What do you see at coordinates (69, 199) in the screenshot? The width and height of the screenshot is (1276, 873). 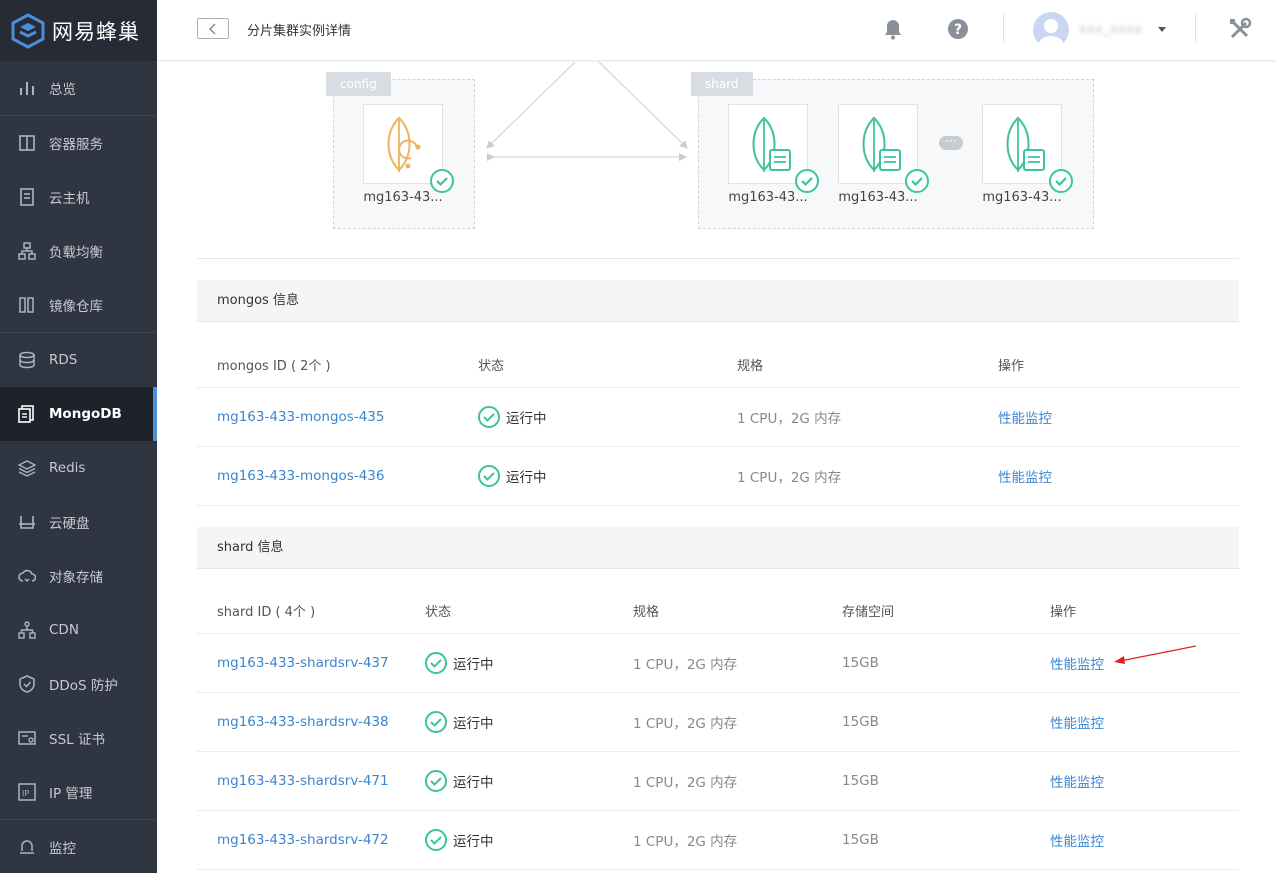 I see `sidebar-item-label: 云主机` at bounding box center [69, 199].